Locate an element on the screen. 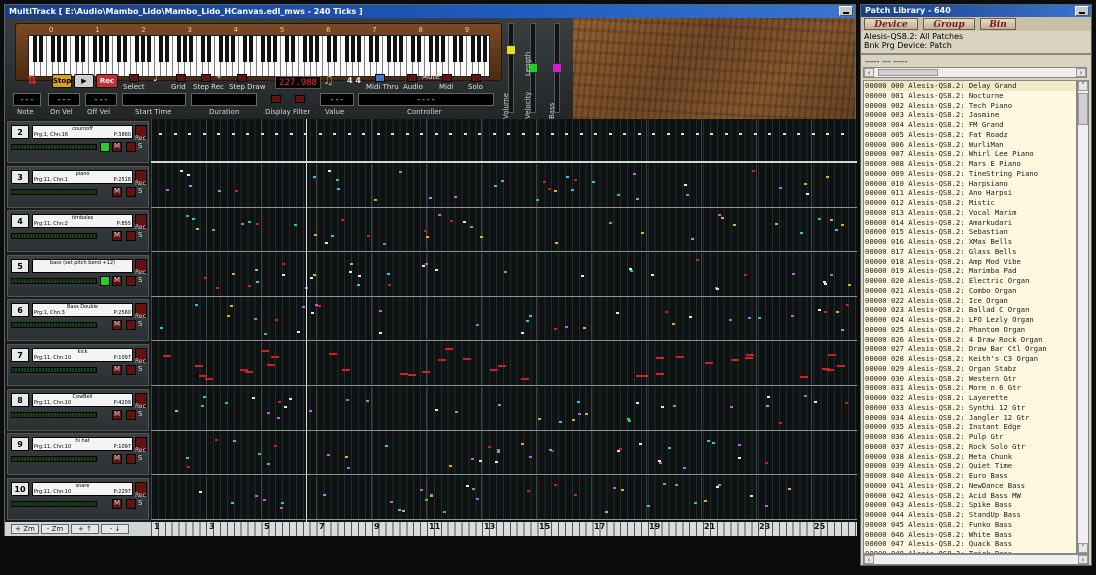 This screenshot has height=575, width=1096. track-active-indicator is located at coordinates (105, 280).